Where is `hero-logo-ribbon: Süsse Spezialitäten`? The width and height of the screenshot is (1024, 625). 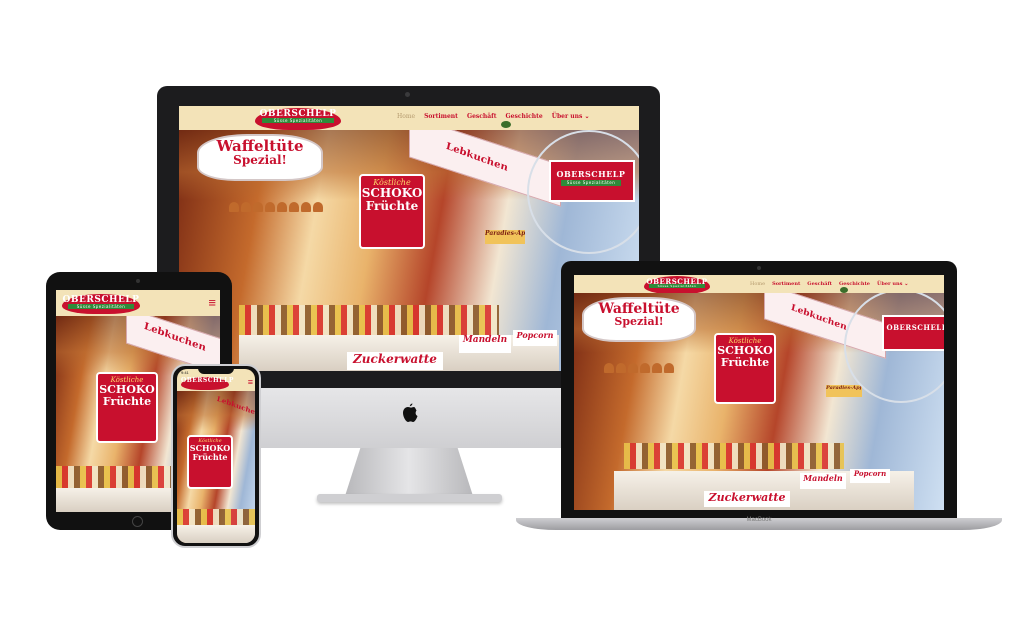 hero-logo-ribbon: Süsse Spezialitäten is located at coordinates (591, 183).